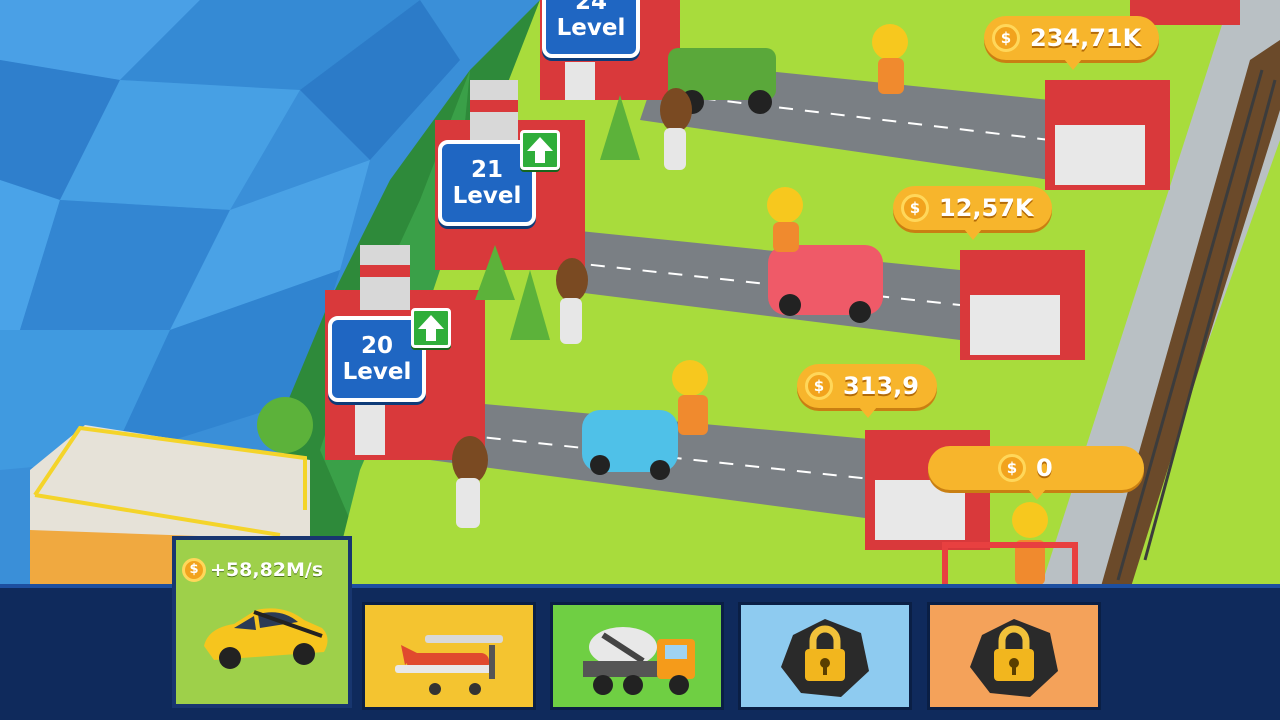 The image size is (1280, 720). Describe the element at coordinates (376, 346) in the screenshot. I see `level-number: 20` at that location.